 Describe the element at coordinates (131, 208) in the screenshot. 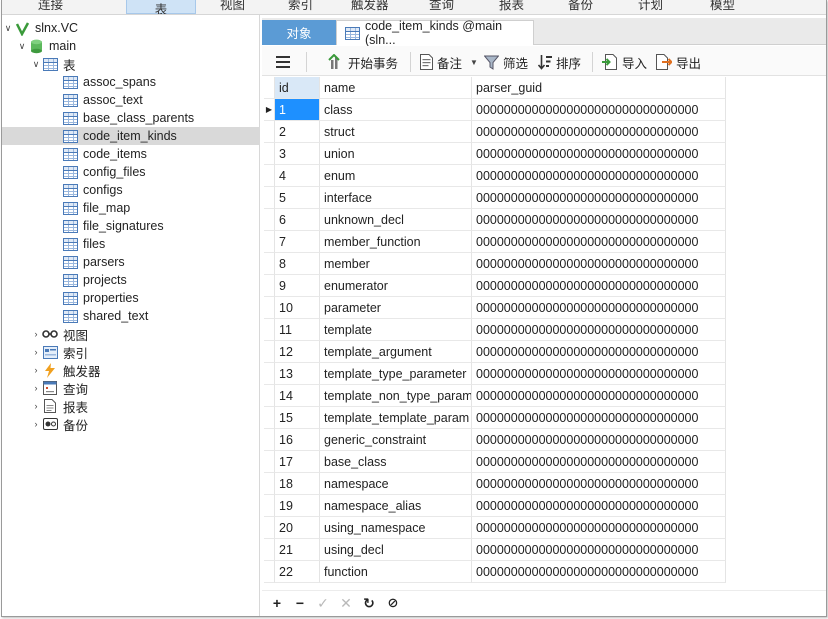

I see `tree-table-item: file_map` at that location.